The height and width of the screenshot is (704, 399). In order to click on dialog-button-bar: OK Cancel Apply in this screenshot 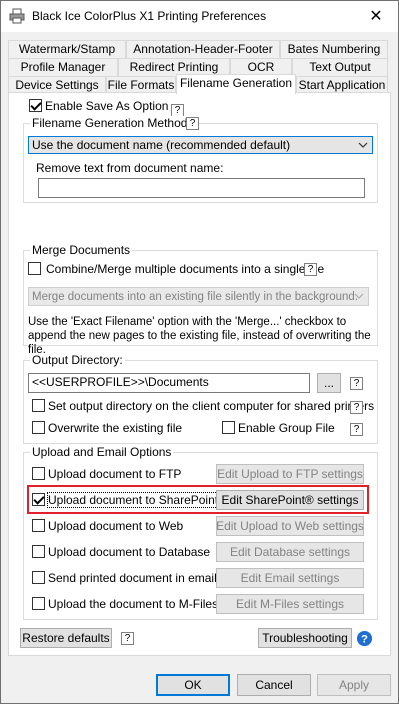, I will do `click(199, 684)`.